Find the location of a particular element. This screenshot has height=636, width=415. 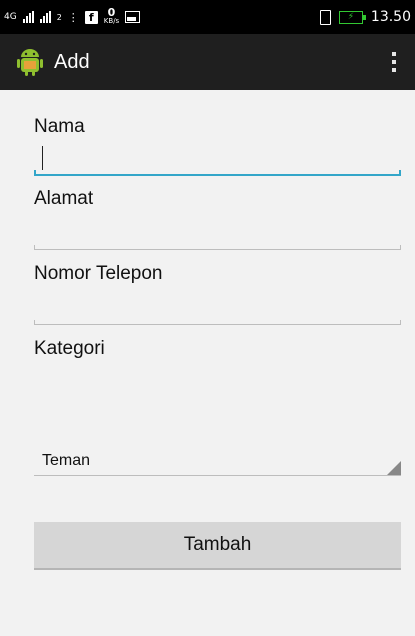

android-icon is located at coordinates (30, 62).